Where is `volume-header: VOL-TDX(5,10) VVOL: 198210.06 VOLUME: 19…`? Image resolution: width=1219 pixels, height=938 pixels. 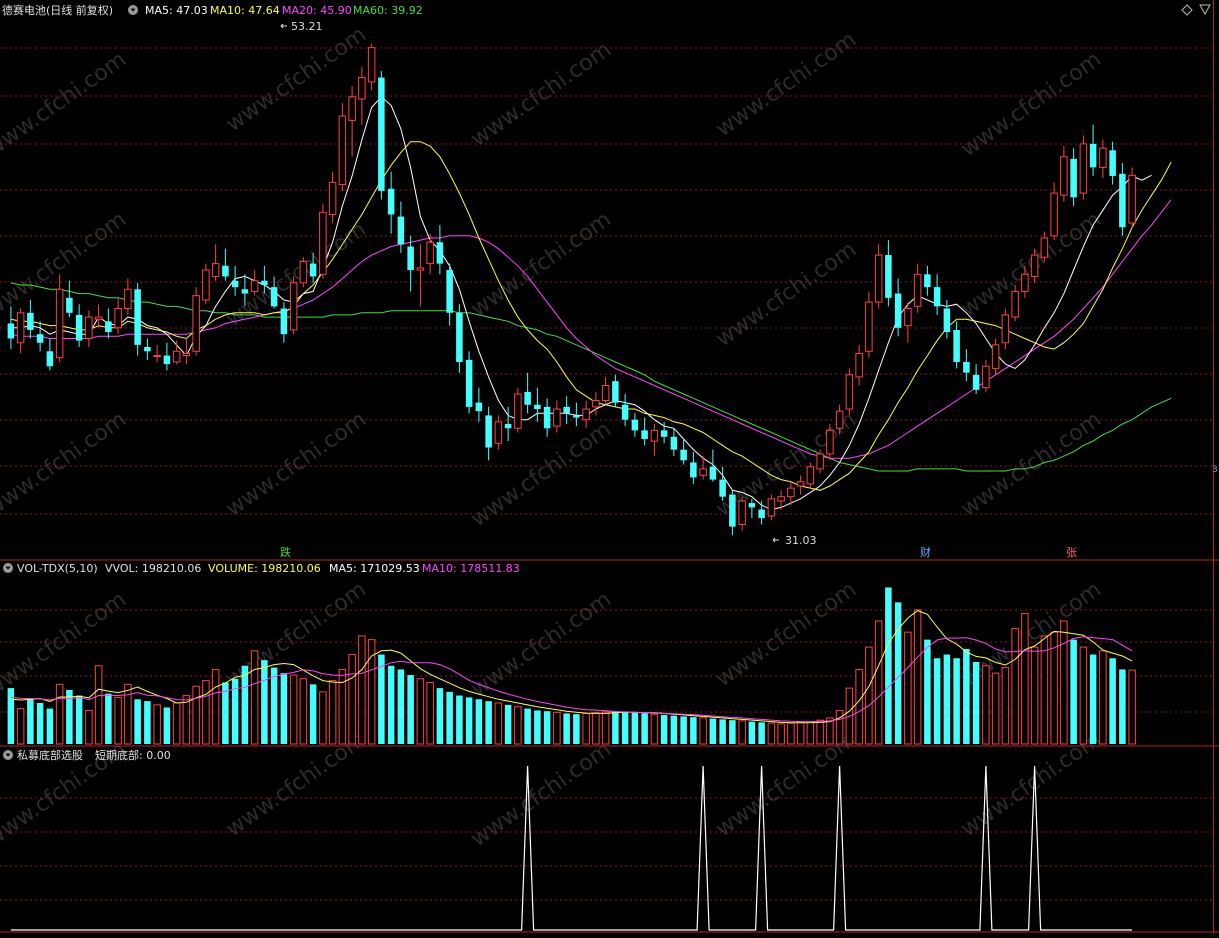 volume-header: VOL-TDX(5,10) VVOL: 198210.06 VOLUME: 19… is located at coordinates (261, 568).